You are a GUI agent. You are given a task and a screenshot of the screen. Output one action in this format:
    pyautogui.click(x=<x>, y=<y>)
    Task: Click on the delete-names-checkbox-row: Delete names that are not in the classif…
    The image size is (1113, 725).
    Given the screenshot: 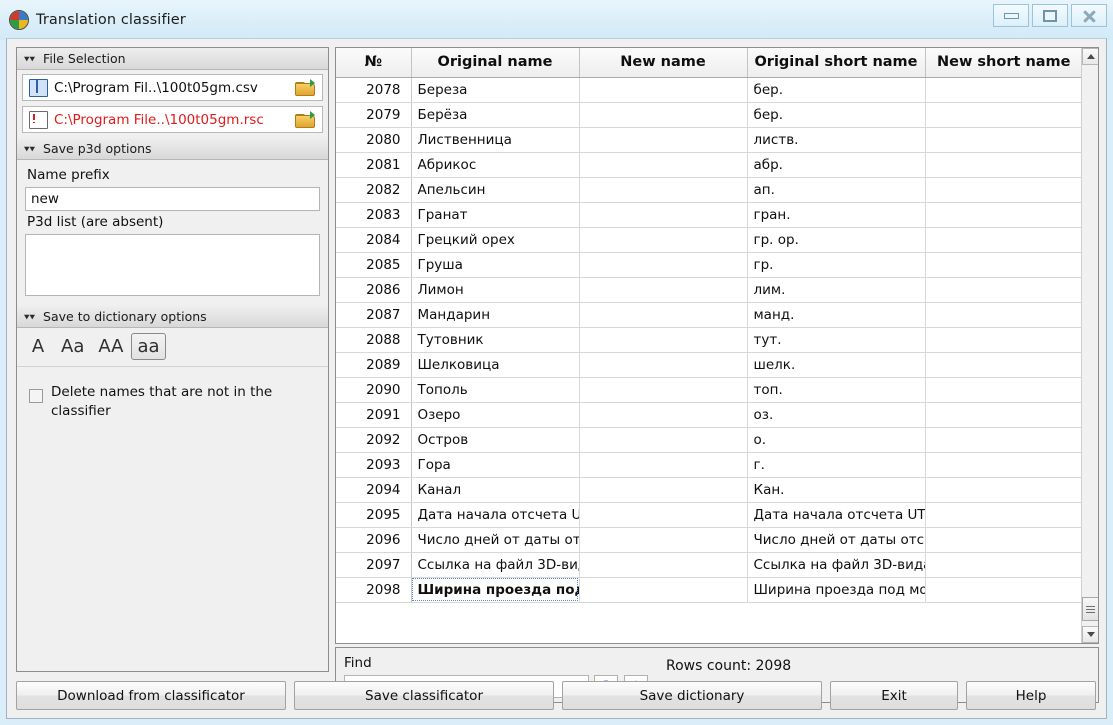 What is the action you would take?
    pyautogui.click(x=172, y=394)
    